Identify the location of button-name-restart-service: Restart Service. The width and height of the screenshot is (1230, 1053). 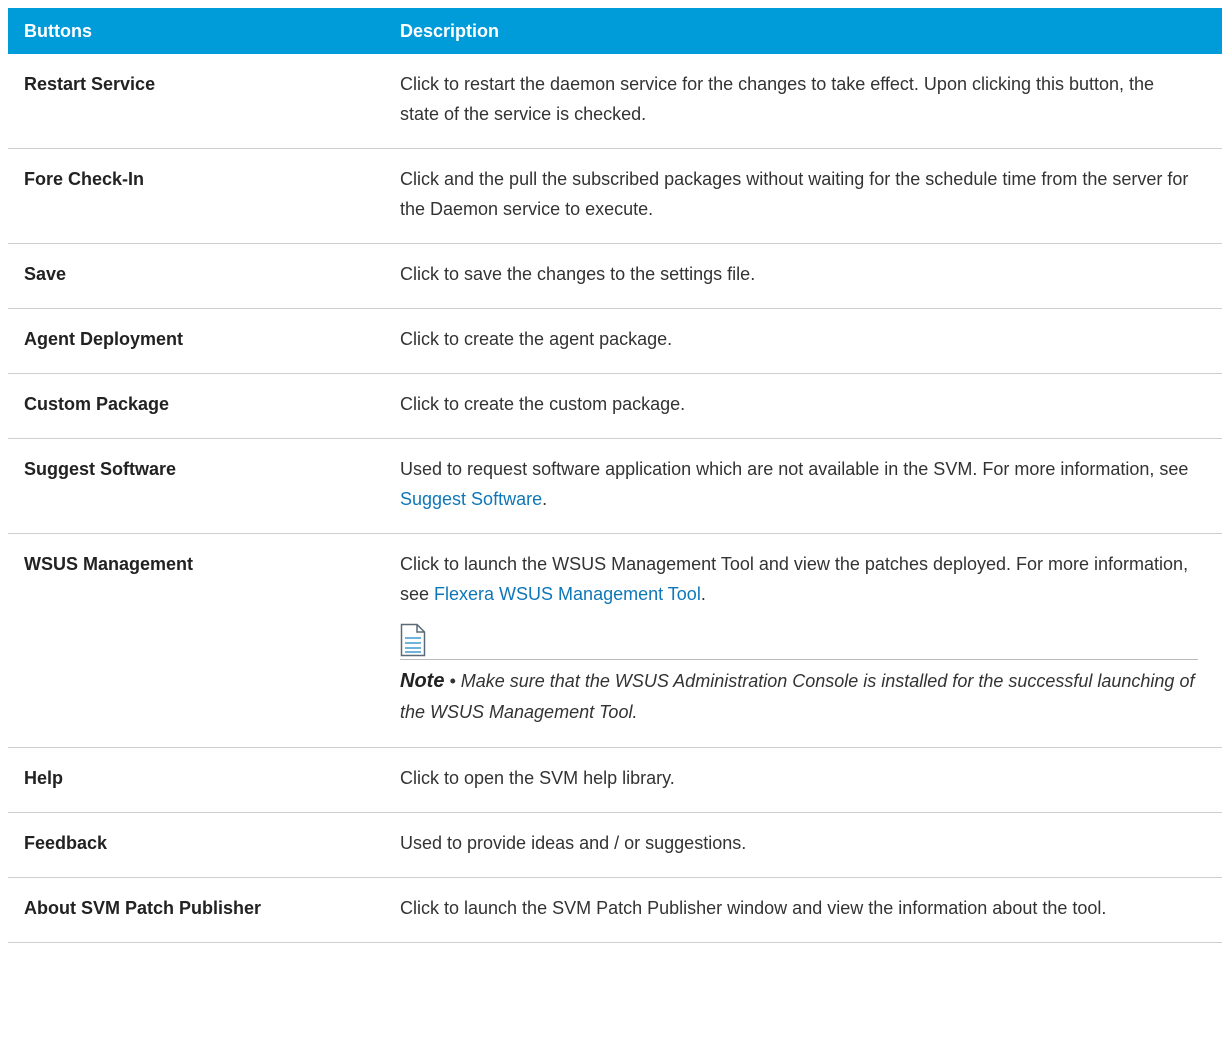
(198, 101).